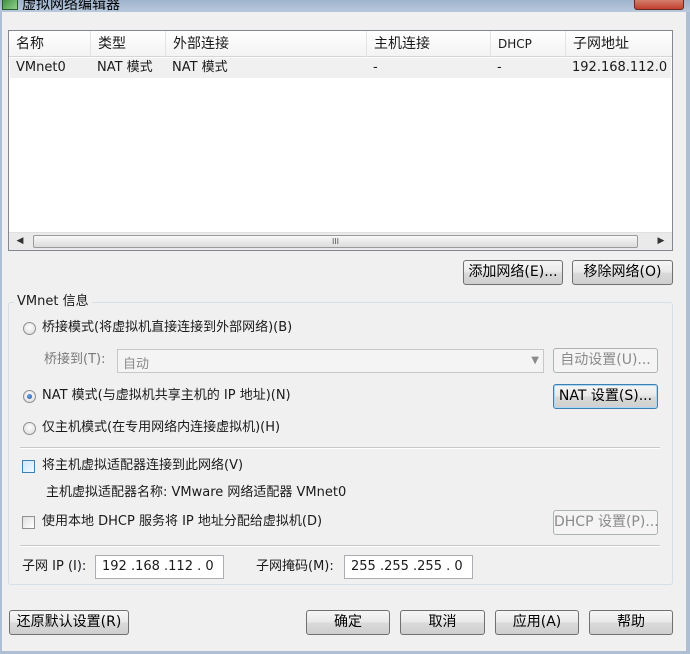 This screenshot has width=690, height=654. What do you see at coordinates (125, 67) in the screenshot?
I see `cell-type: NAT 模式` at bounding box center [125, 67].